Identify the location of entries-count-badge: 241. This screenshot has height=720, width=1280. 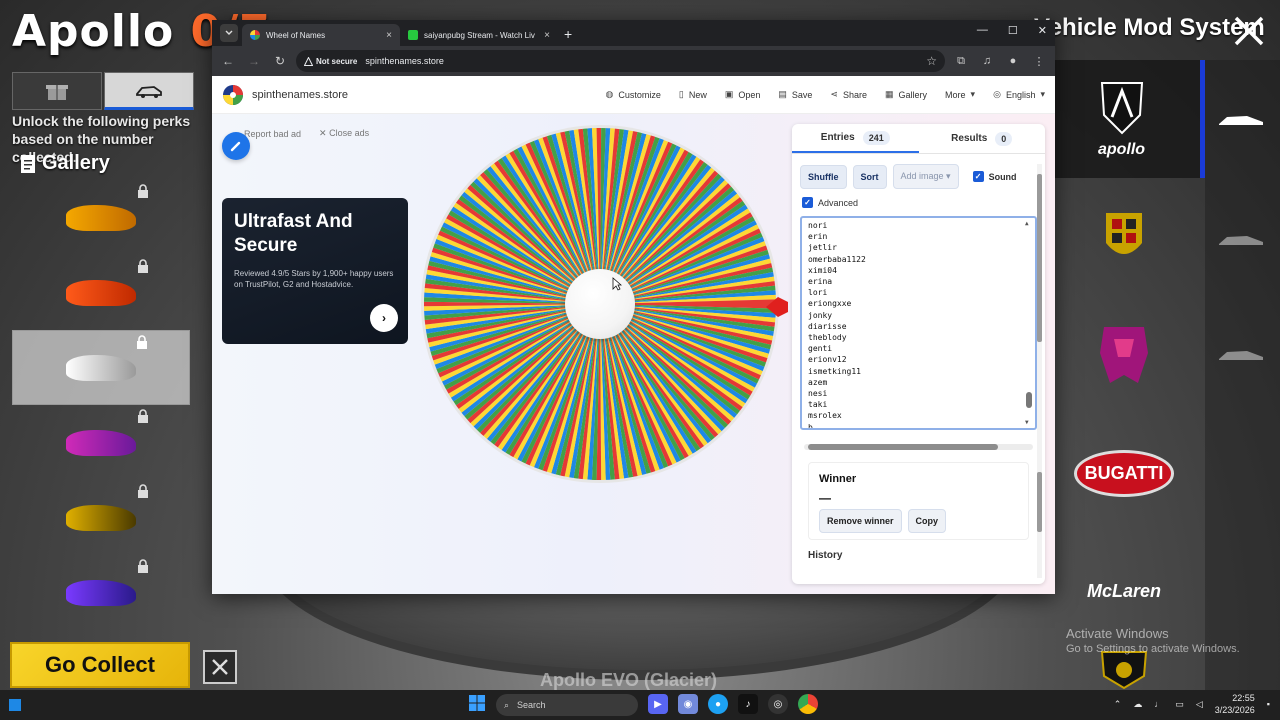
(876, 137).